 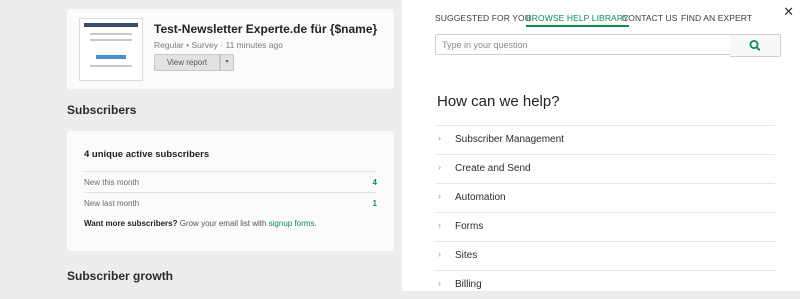 I want to click on stat-value: 4, so click(x=374, y=182).